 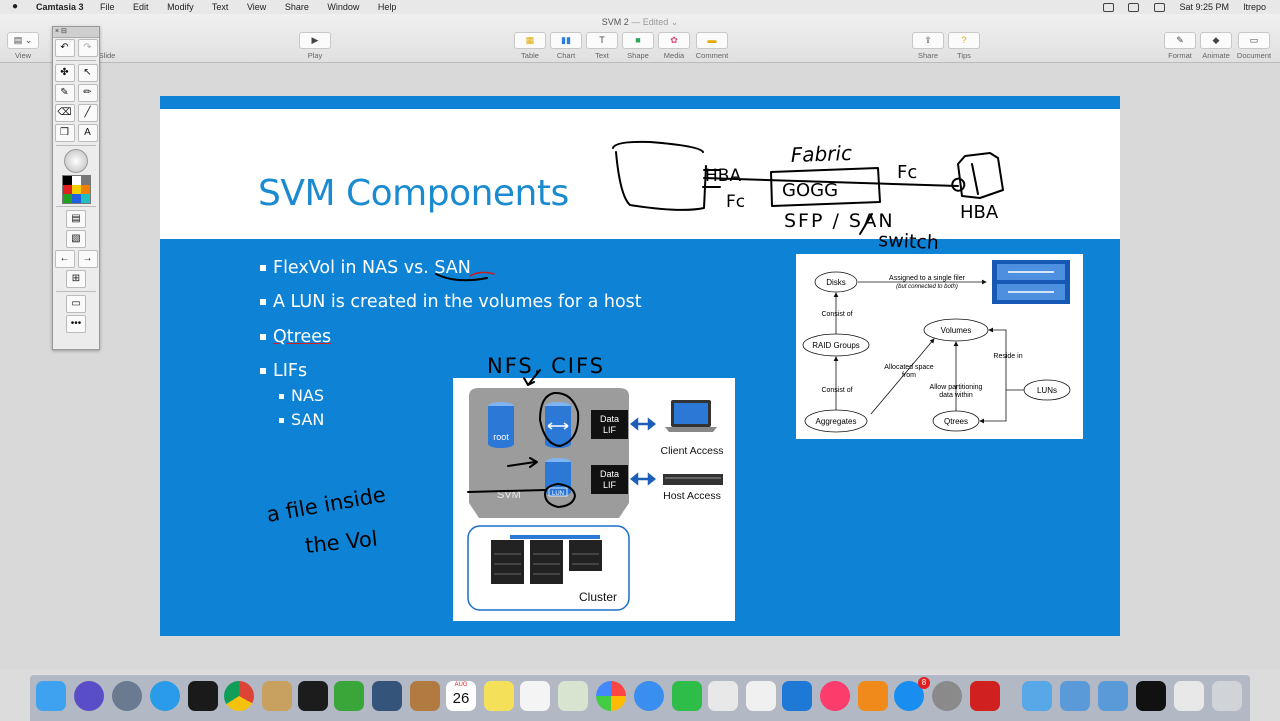 I want to click on brush-size-icon, so click(x=76, y=161).